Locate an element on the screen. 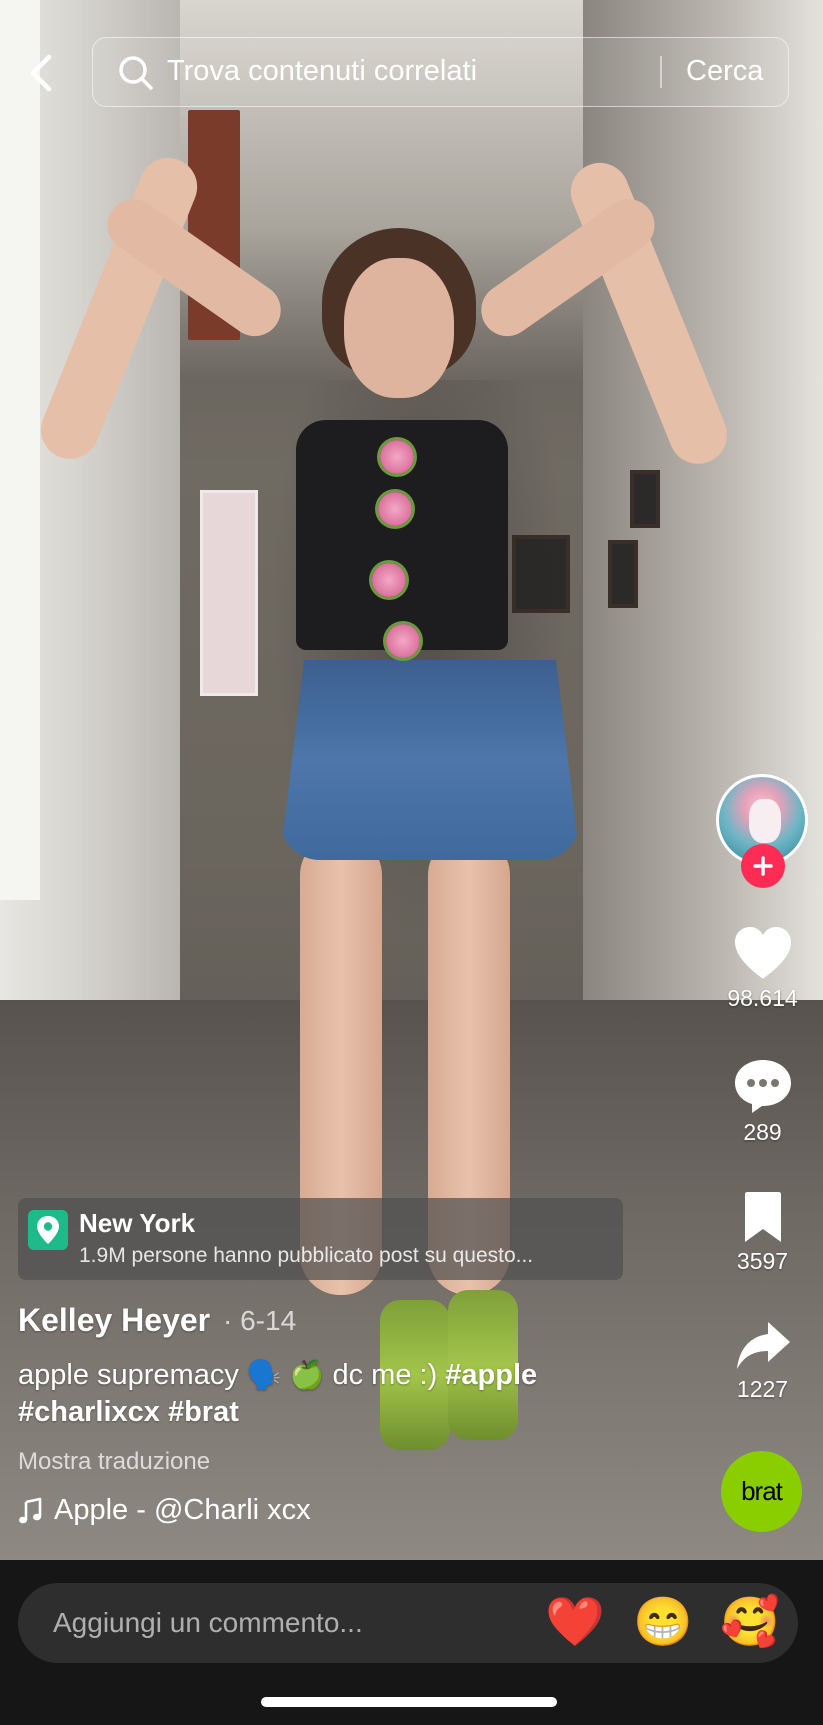 This screenshot has height=1725, width=823. comment-bubble-icon is located at coordinates (762, 1086).